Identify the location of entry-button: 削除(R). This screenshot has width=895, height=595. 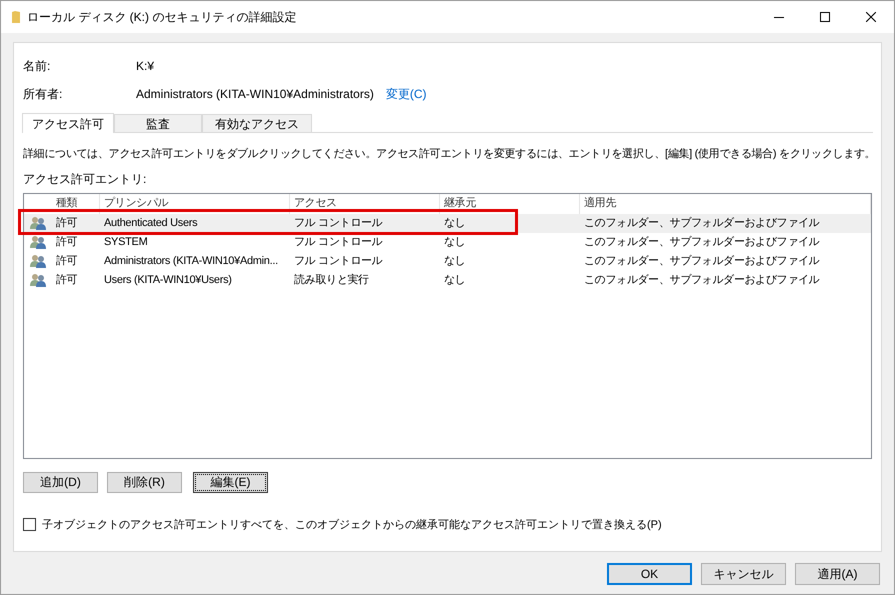
(144, 482).